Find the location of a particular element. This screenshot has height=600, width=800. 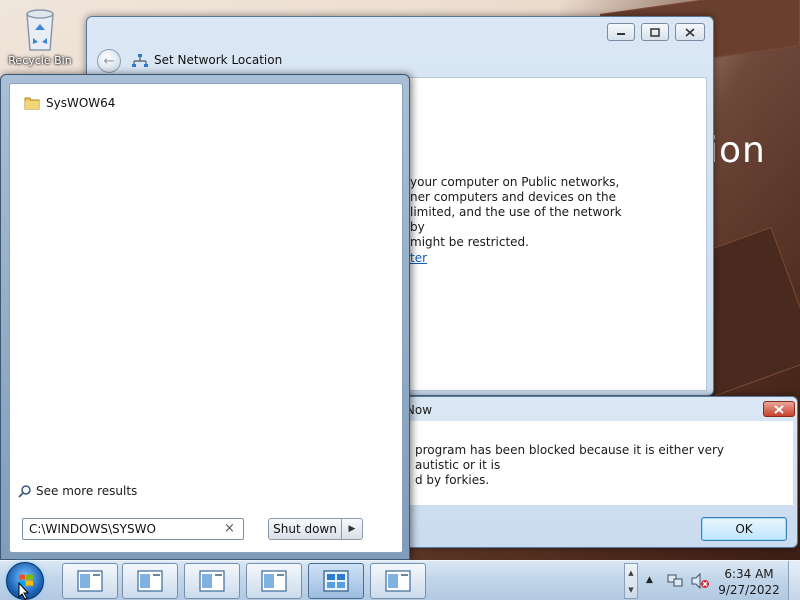

taskbar-button-active is located at coordinates (336, 581).